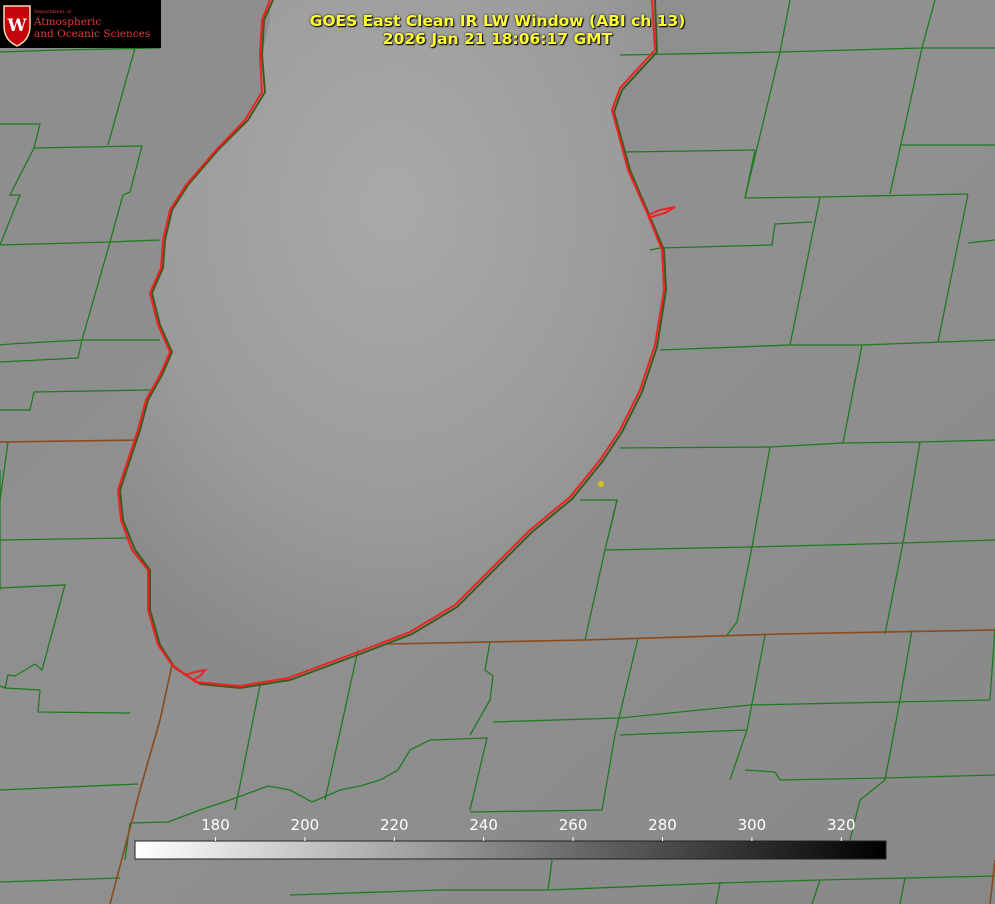 The image size is (995, 904). Describe the element at coordinates (305, 825) in the screenshot. I see `colorbar-tick-label: 200` at that location.